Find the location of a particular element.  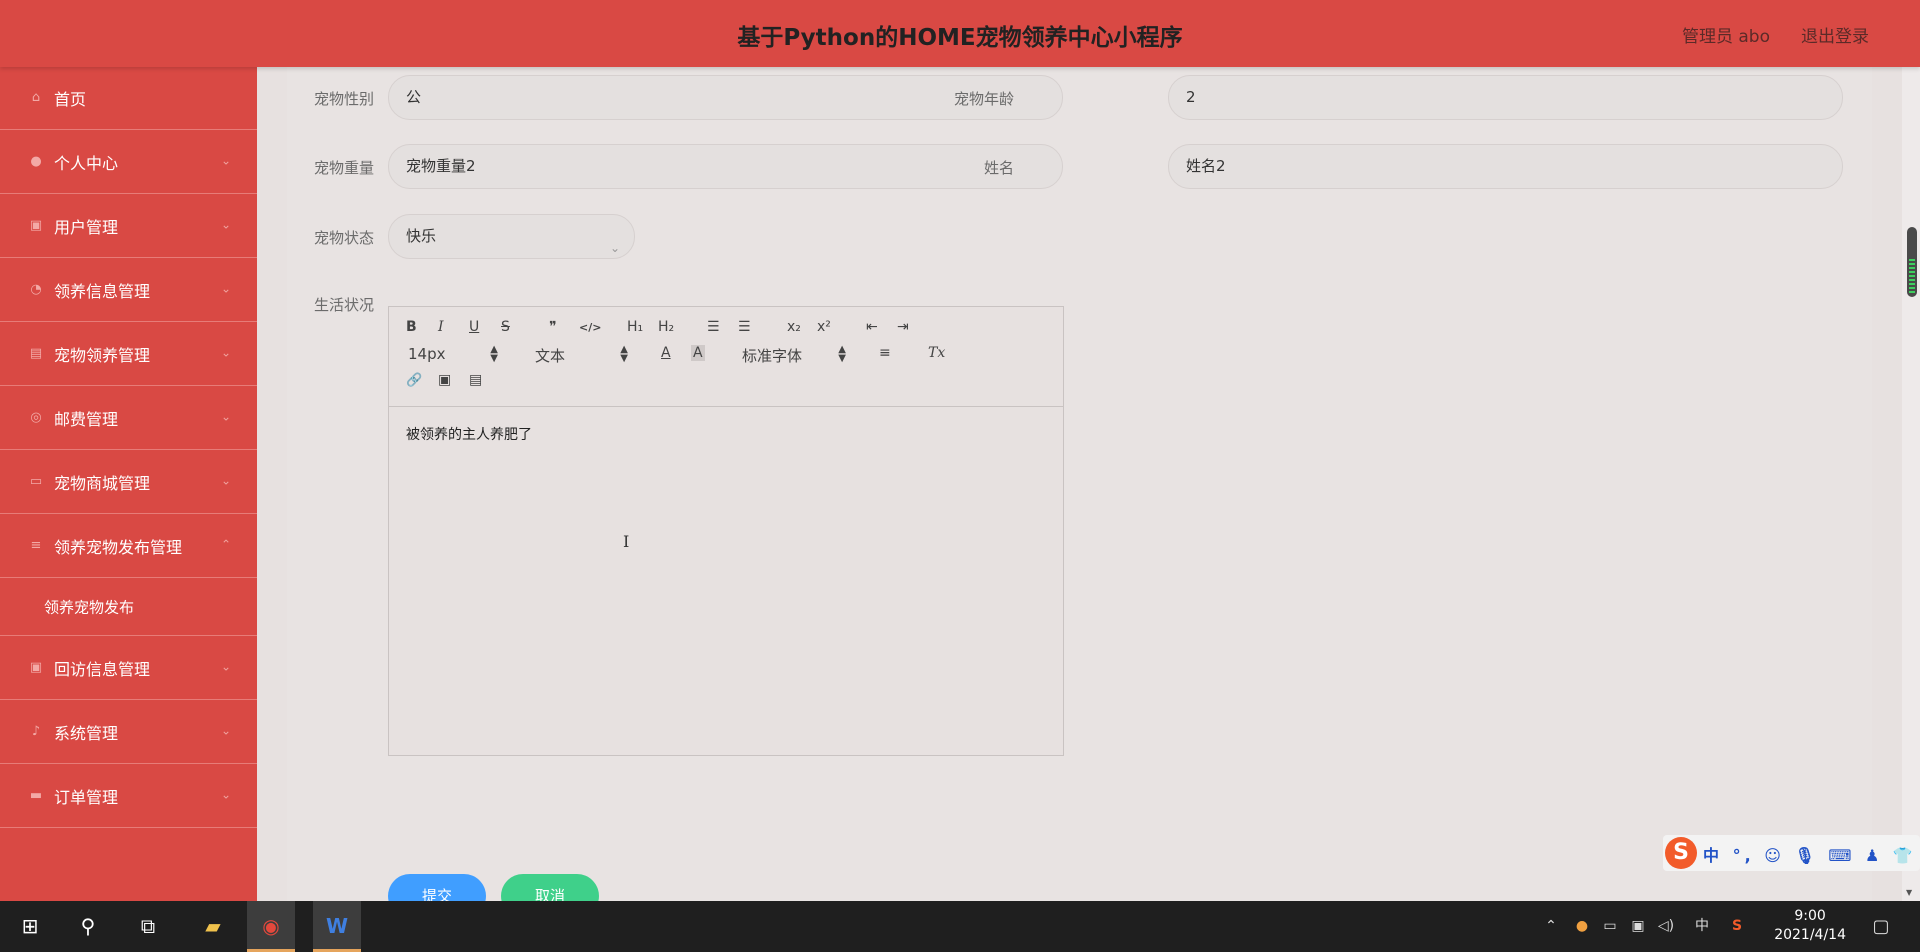

sidebar-subitem-pet-publish: 领养宠物发布 is located at coordinates (128, 607).